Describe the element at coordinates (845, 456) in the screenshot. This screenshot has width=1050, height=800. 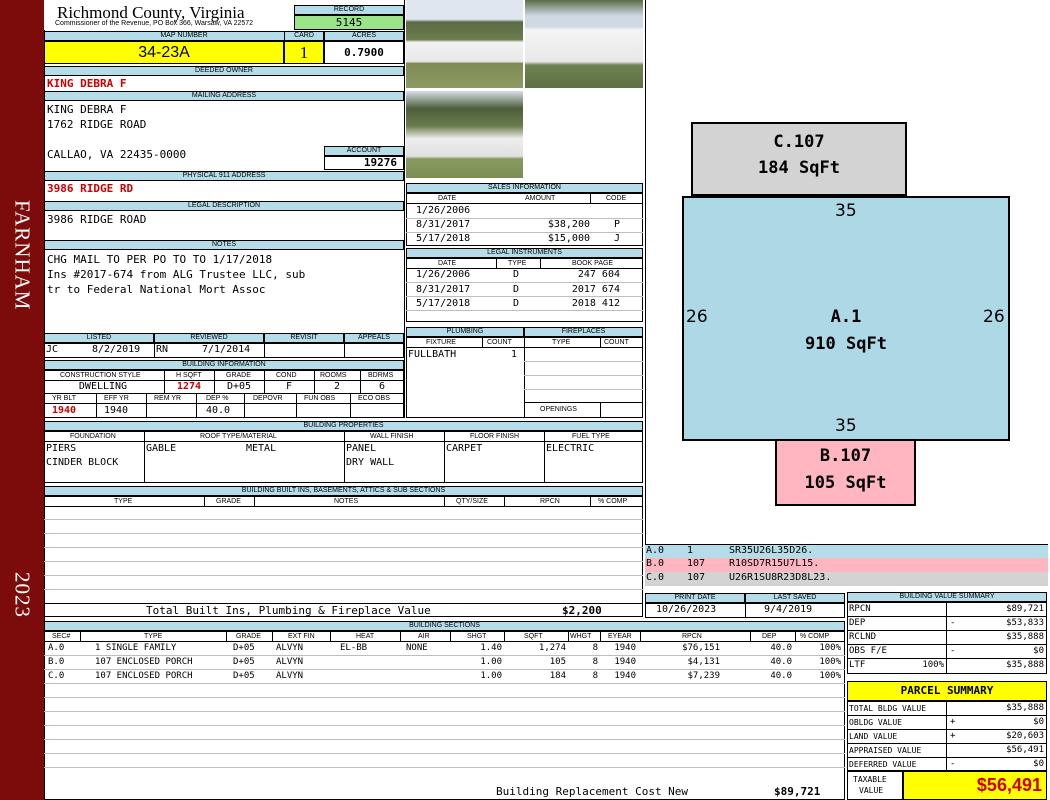
I see `sketch-b-name: B.107` at that location.